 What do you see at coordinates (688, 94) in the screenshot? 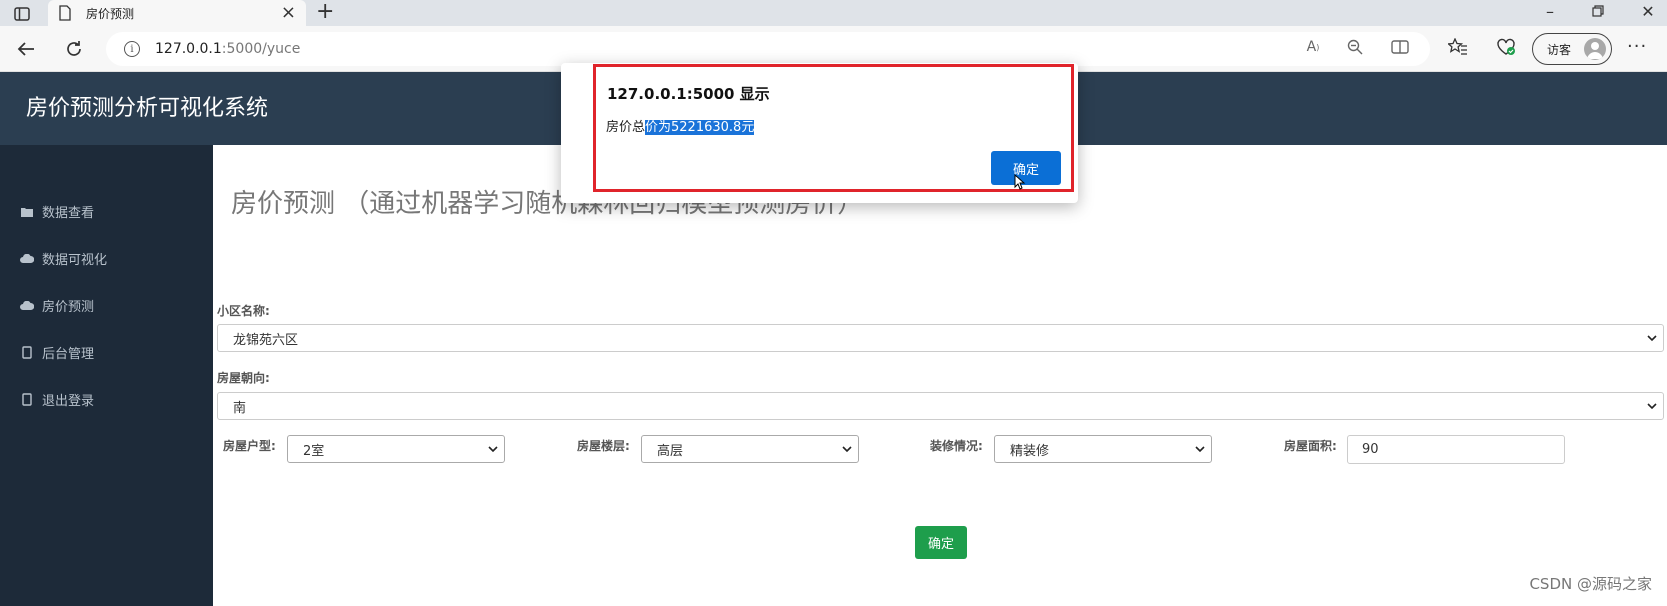
I see `alert-title: 127.0.0.1:5000 显示` at bounding box center [688, 94].